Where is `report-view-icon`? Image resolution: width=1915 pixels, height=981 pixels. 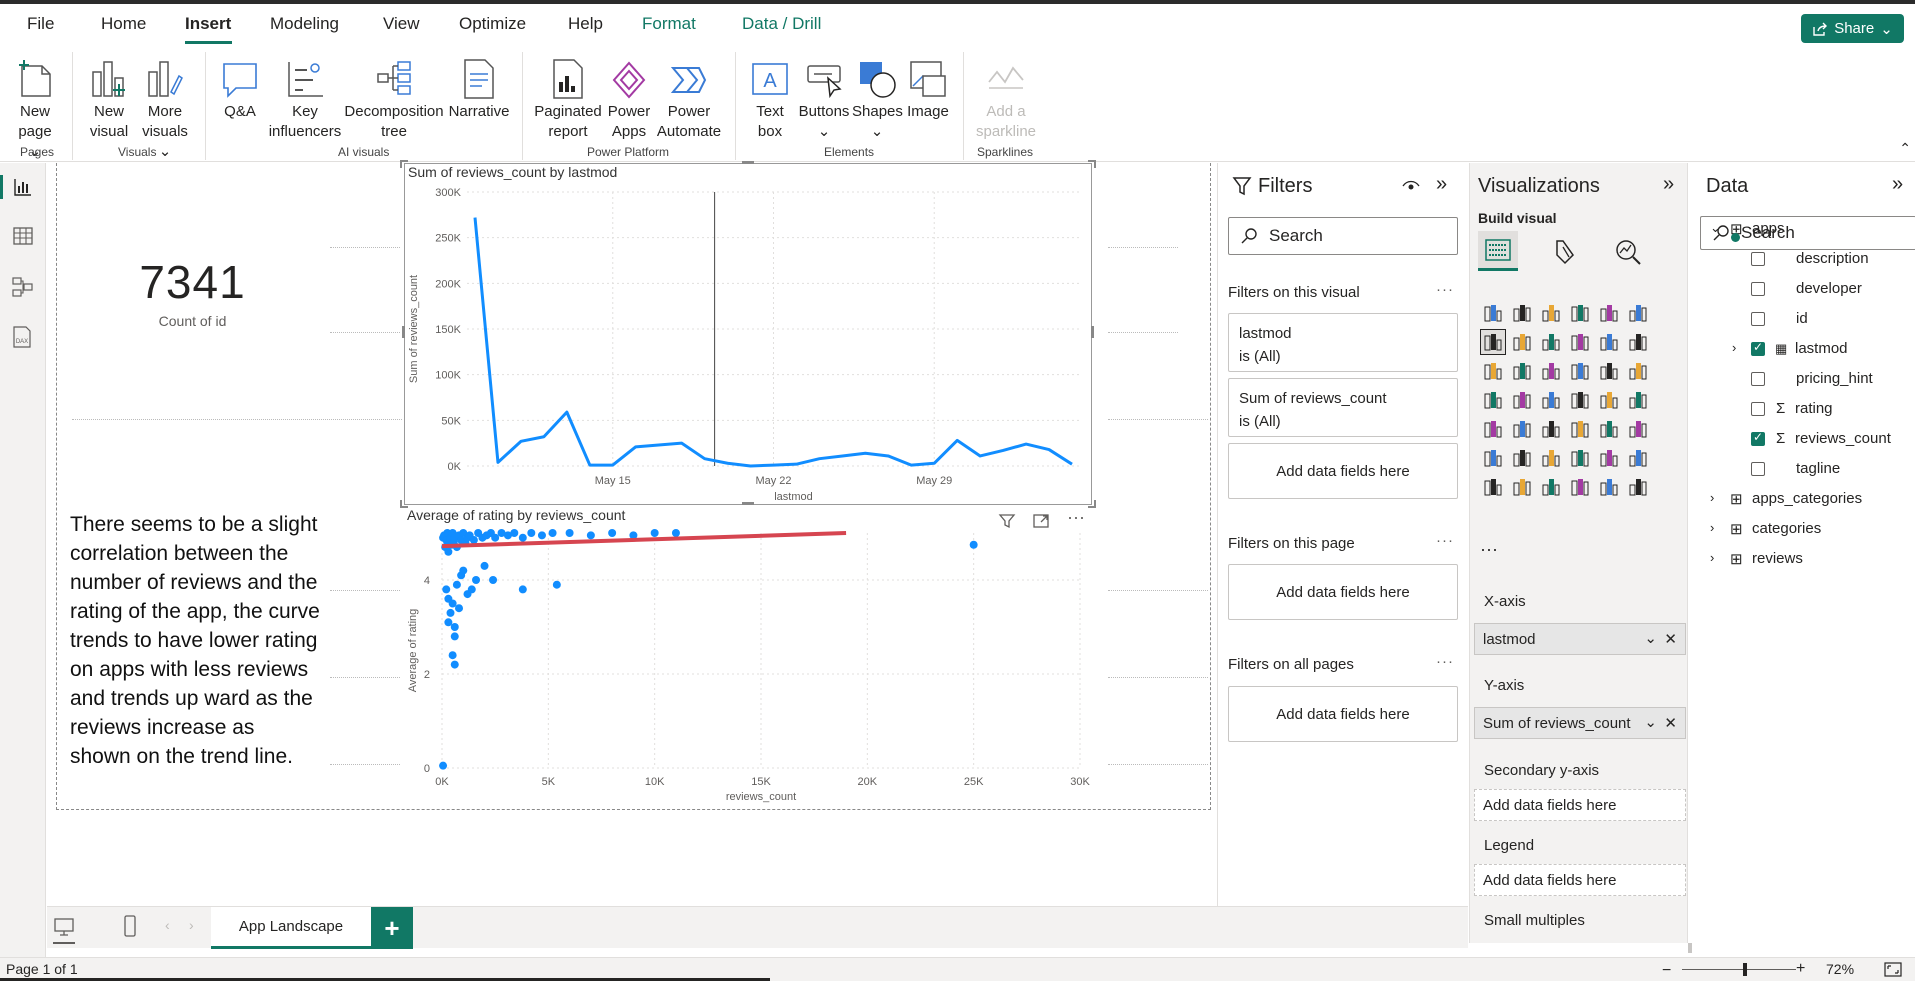 report-view-icon is located at coordinates (23, 187).